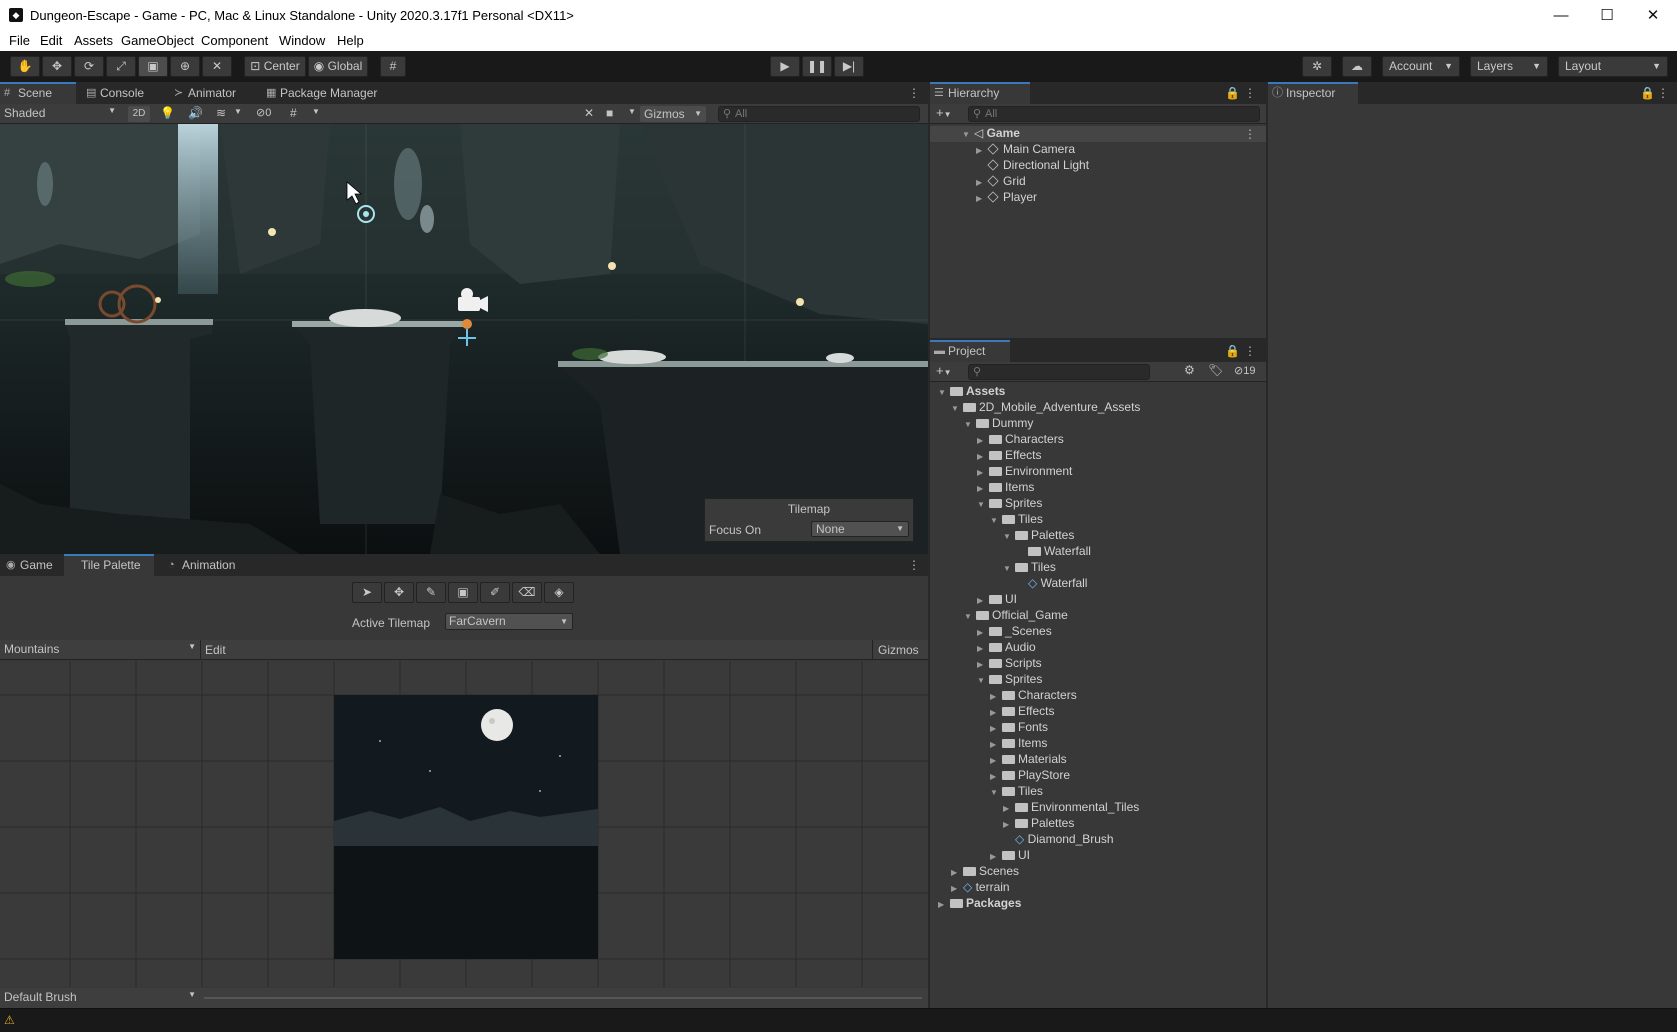  Describe the element at coordinates (1071, 807) in the screenshot. I see `project-tree-item: ▶ Environmental_Tiles` at that location.